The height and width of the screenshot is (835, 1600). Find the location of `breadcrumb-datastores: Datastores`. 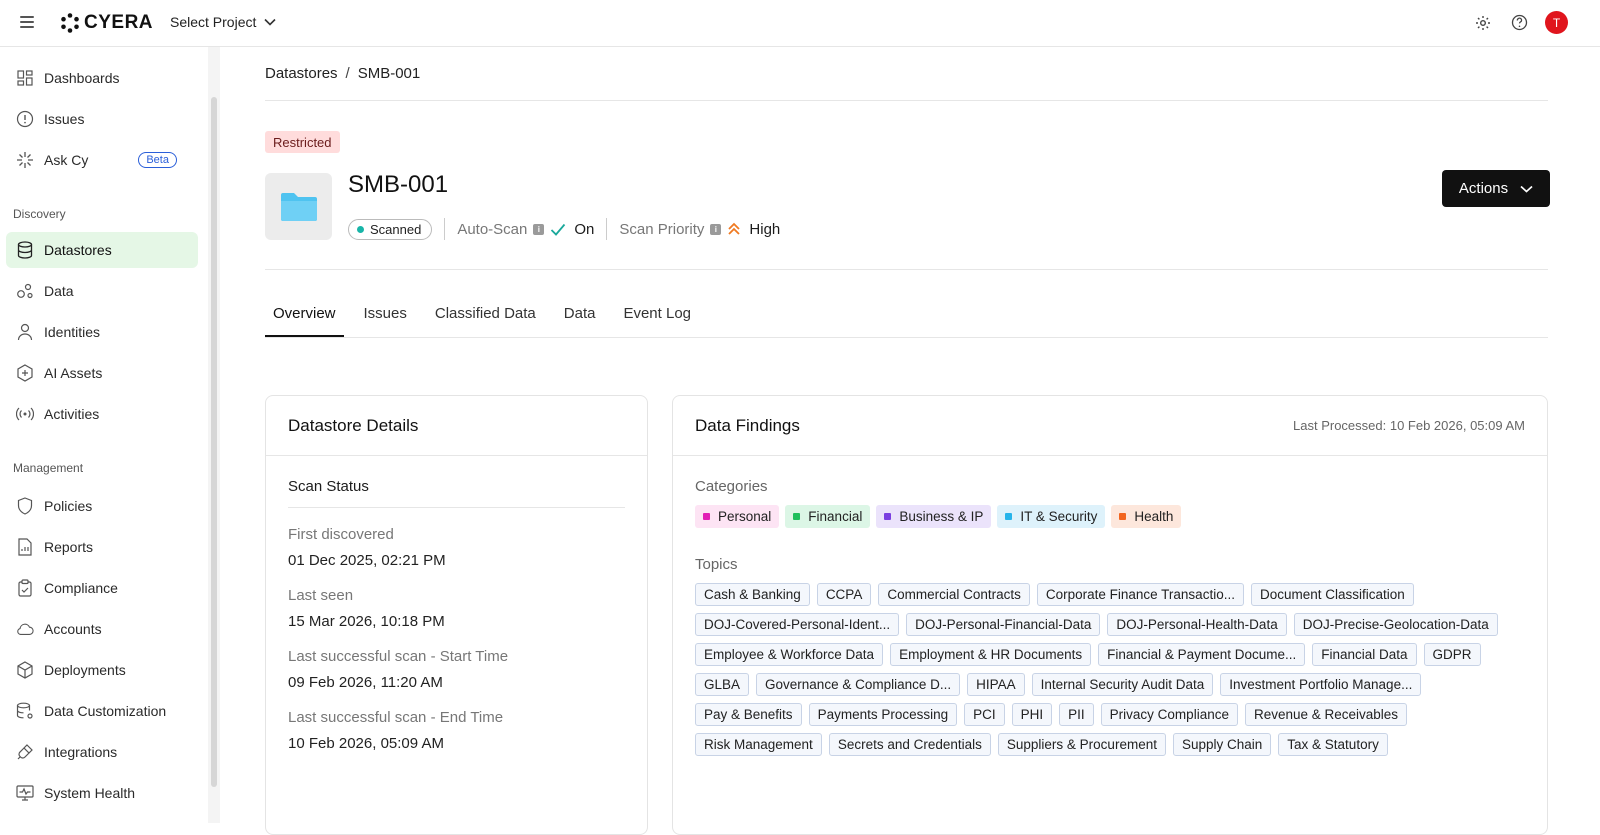

breadcrumb-datastores: Datastores is located at coordinates (301, 73).